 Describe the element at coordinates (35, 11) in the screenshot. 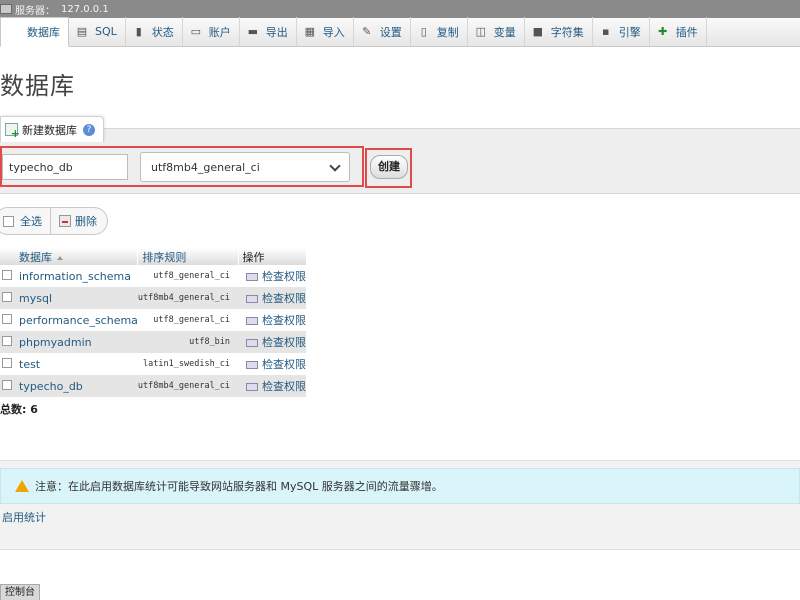

I see `server-label: 服务器：` at that location.